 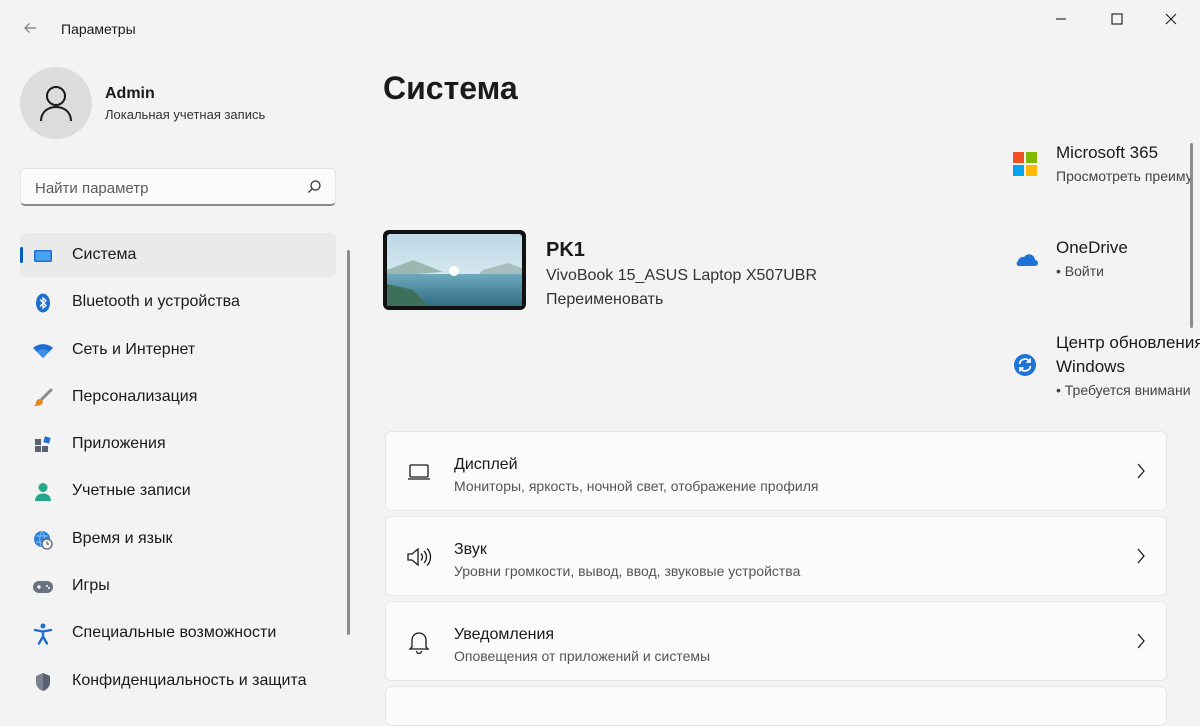 I want to click on accessibility-icon, so click(x=43, y=634).